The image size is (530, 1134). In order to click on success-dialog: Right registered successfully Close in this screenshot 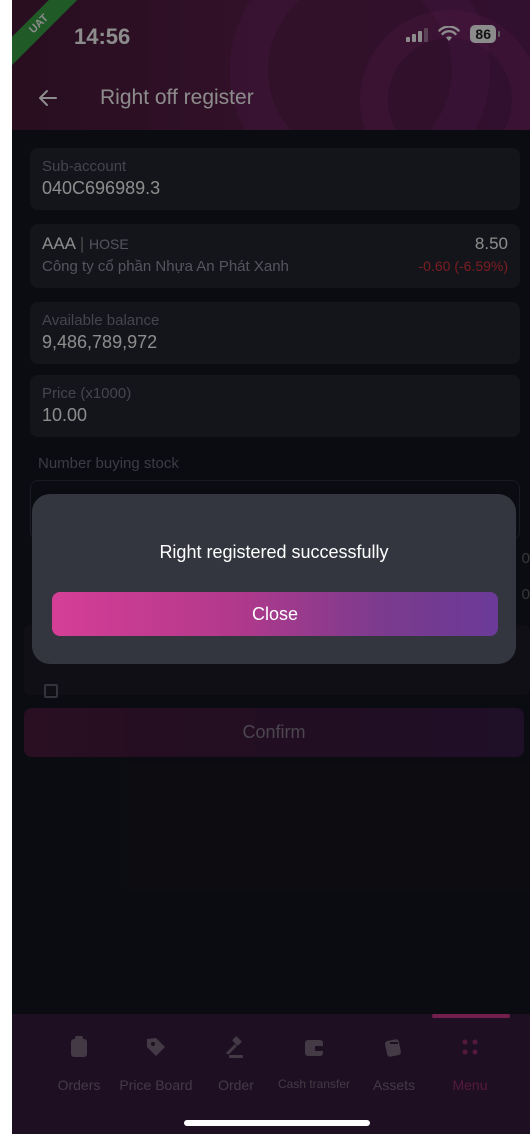, I will do `click(274, 579)`.